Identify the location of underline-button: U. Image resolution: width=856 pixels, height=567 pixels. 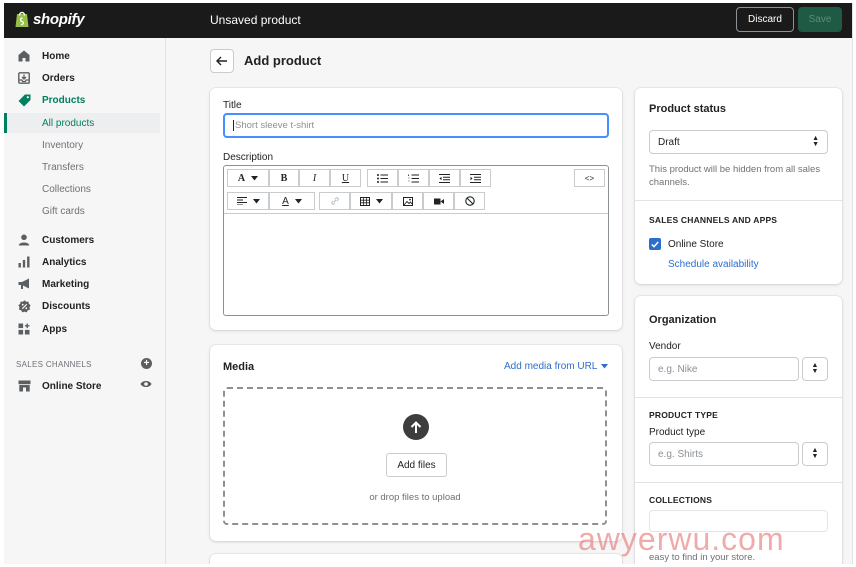
(345, 178).